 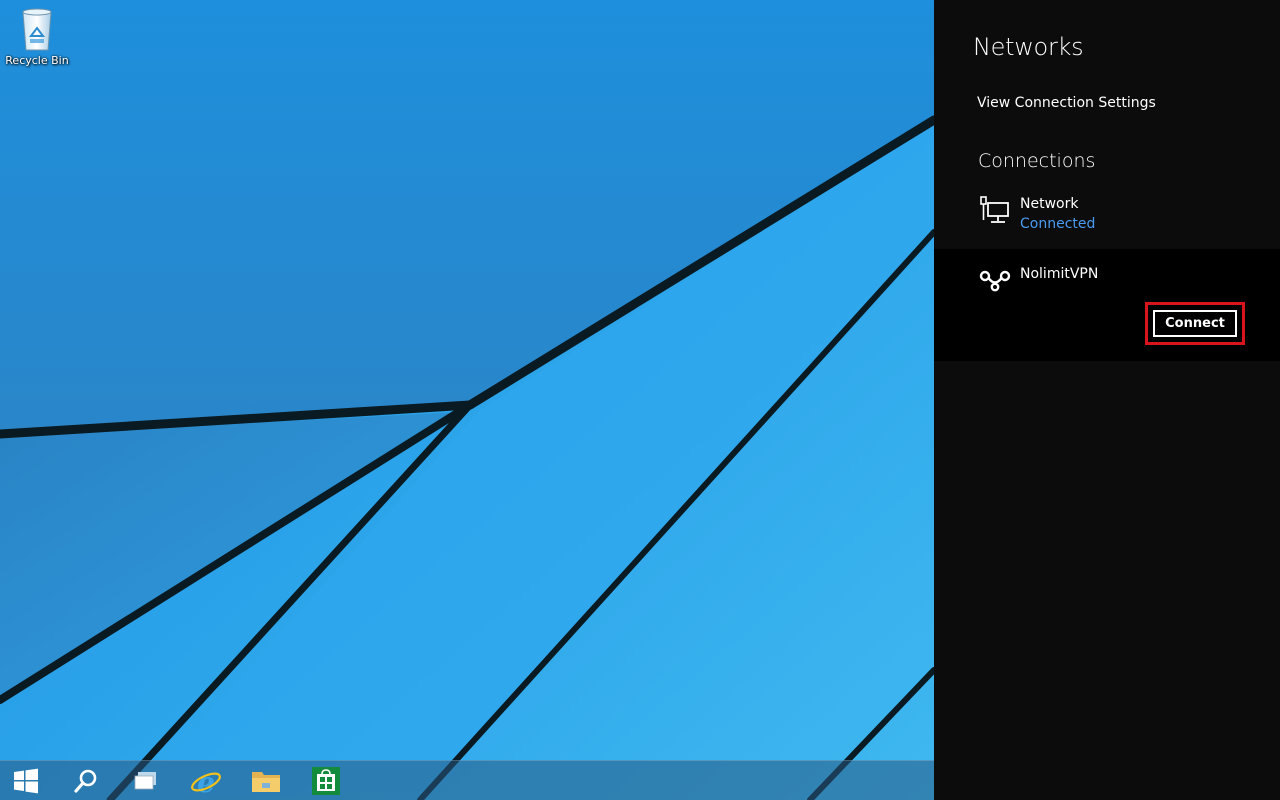 I want to click on internet-explorer-button: e, so click(x=206, y=780).